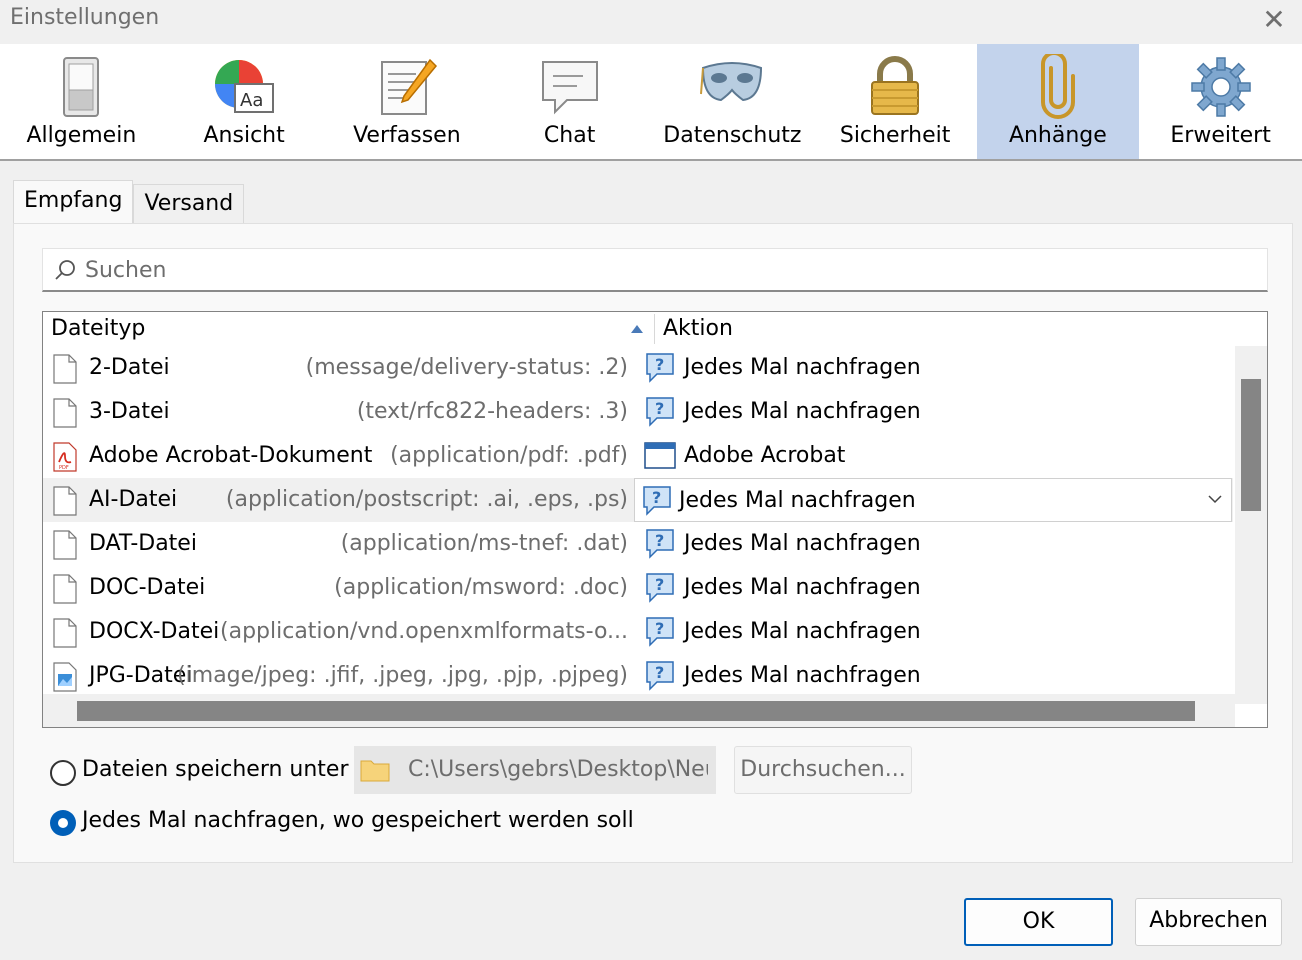  What do you see at coordinates (1220, 101) in the screenshot?
I see `toolbar-button-erweitert: Erweitert` at bounding box center [1220, 101].